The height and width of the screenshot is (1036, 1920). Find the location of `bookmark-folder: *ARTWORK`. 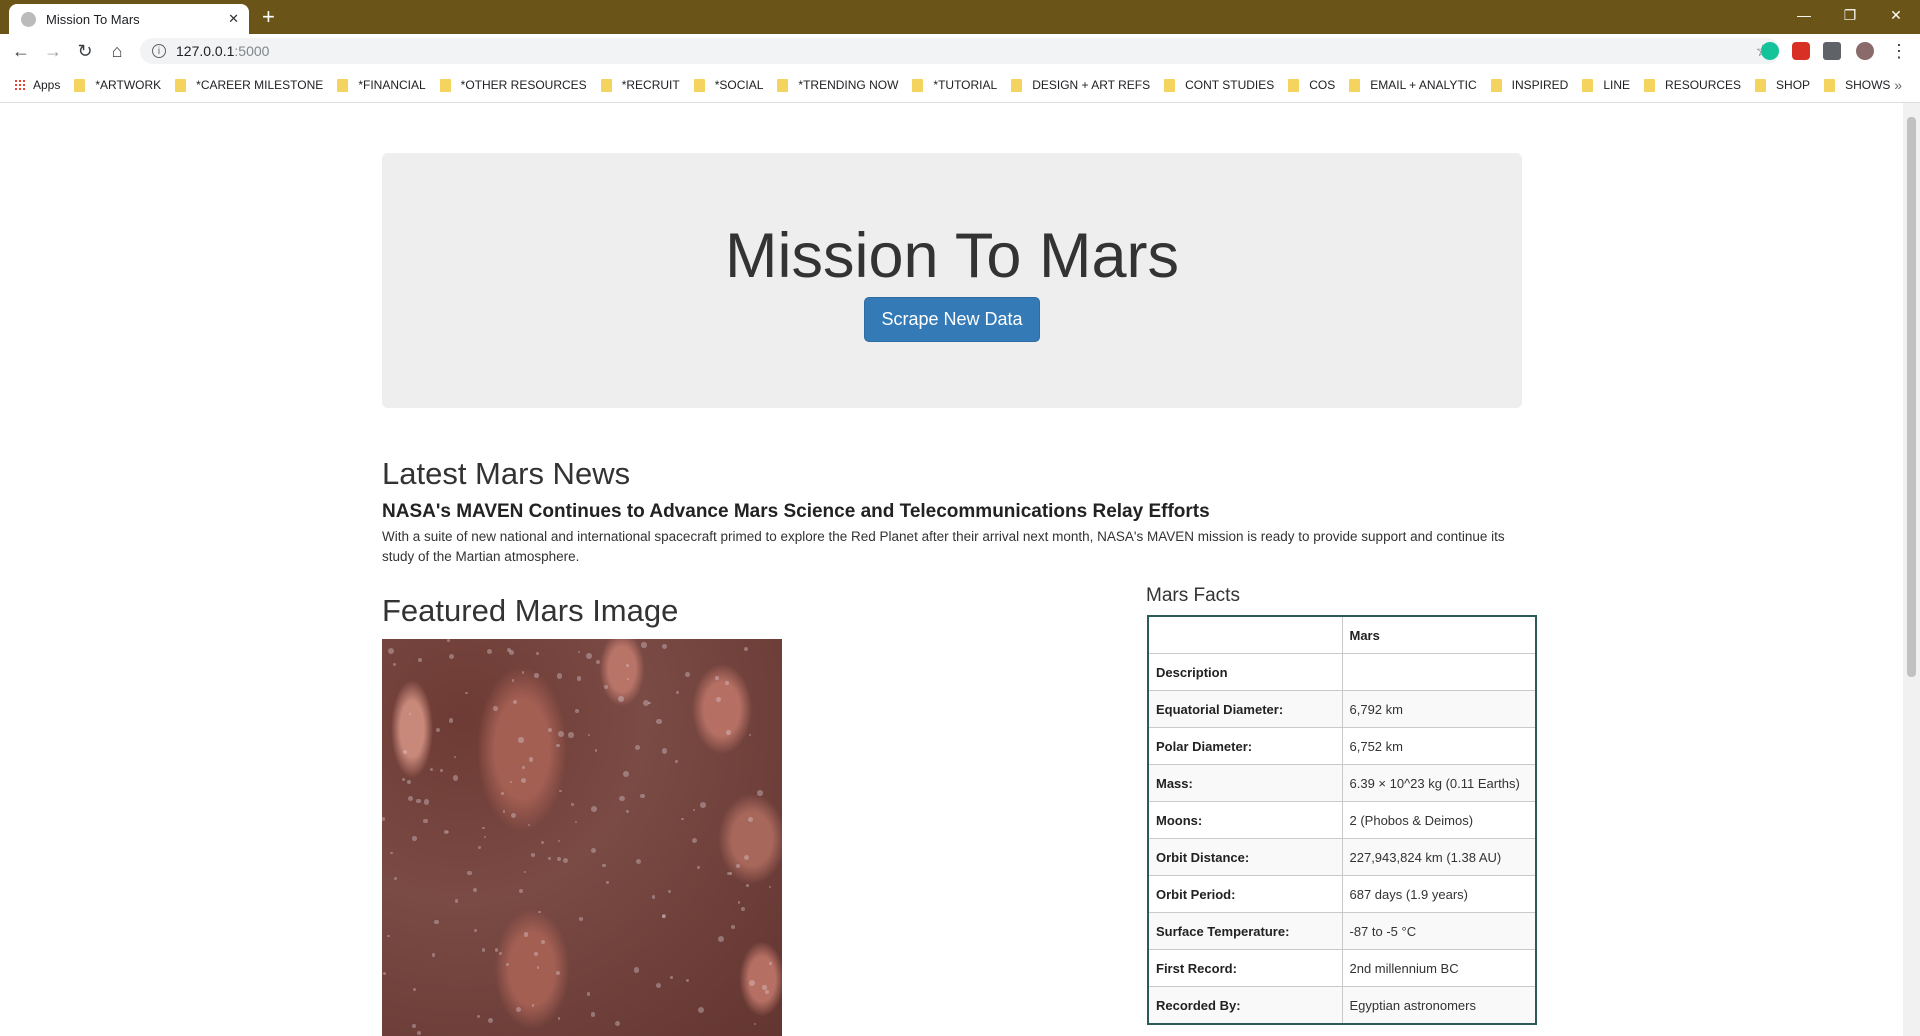

bookmark-folder: *ARTWORK is located at coordinates (117, 85).